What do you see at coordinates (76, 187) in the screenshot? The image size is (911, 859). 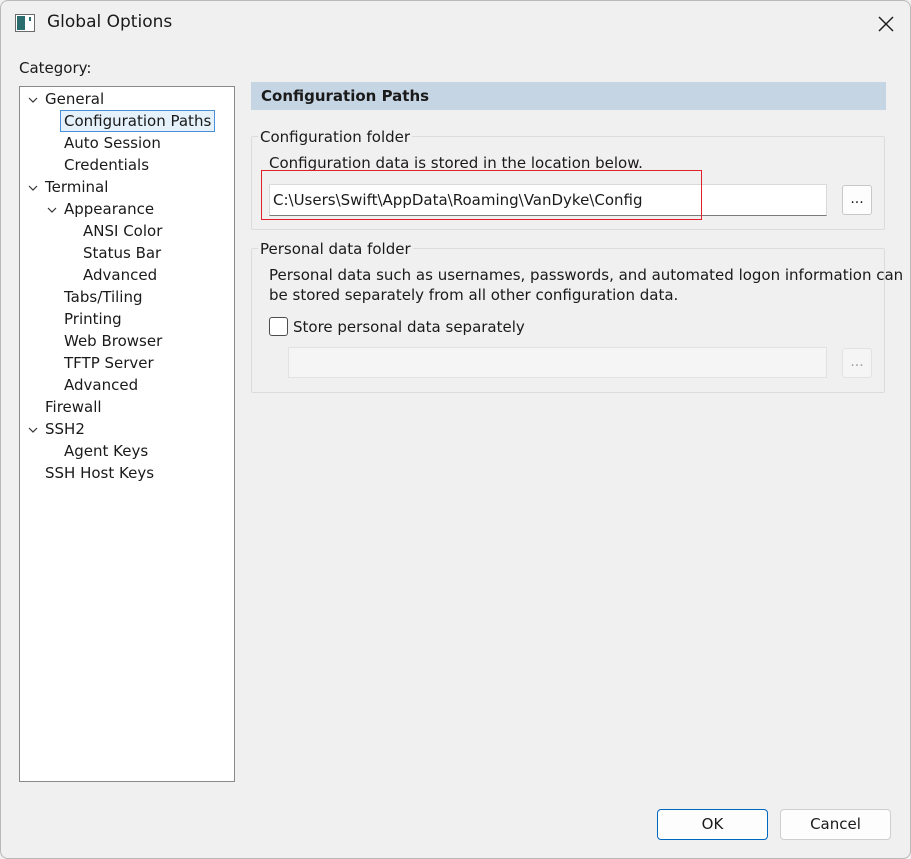 I see `tree-item-terminal: Terminal` at bounding box center [76, 187].